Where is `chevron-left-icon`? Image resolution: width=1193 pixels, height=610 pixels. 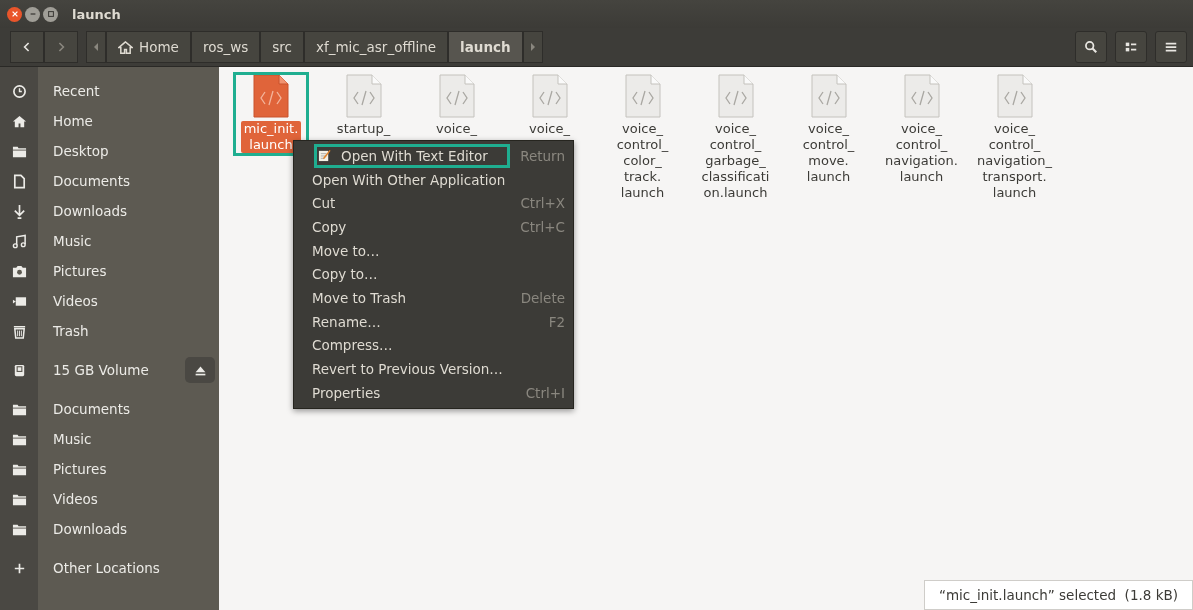 chevron-left-icon is located at coordinates (27, 47).